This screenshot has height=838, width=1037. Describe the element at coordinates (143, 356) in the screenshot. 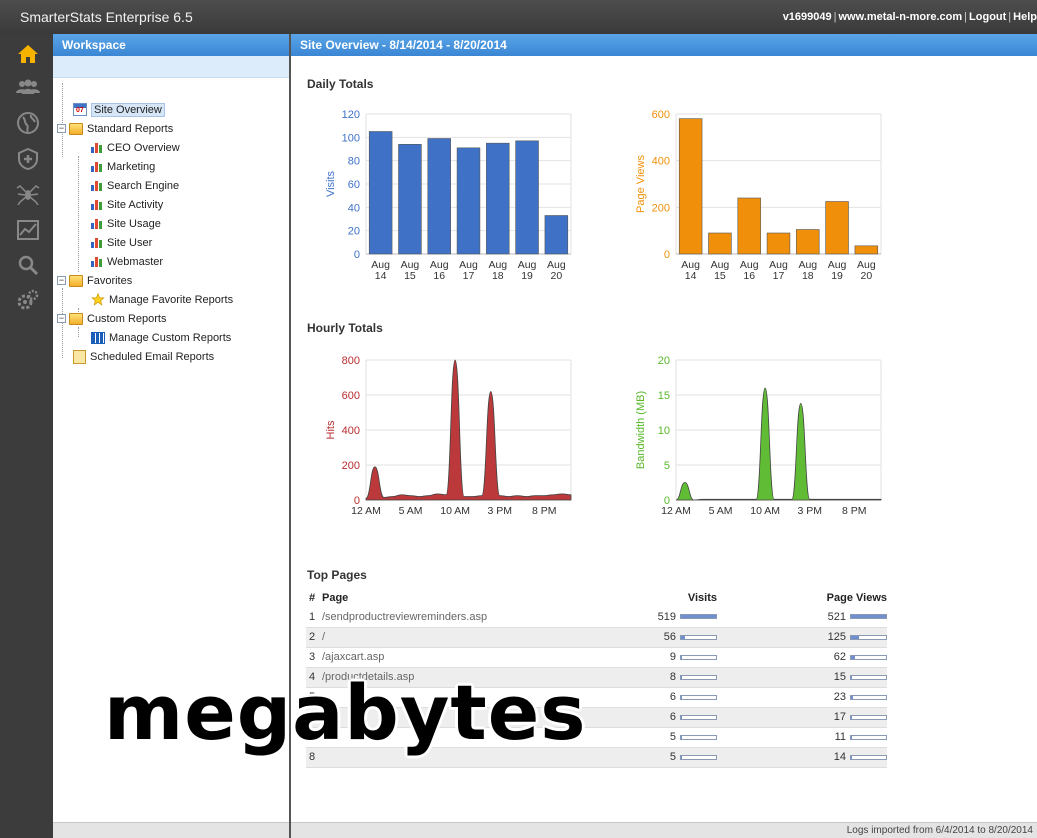

I see `tree-item-scheduled-email-reports: Scheduled Email Reports` at that location.